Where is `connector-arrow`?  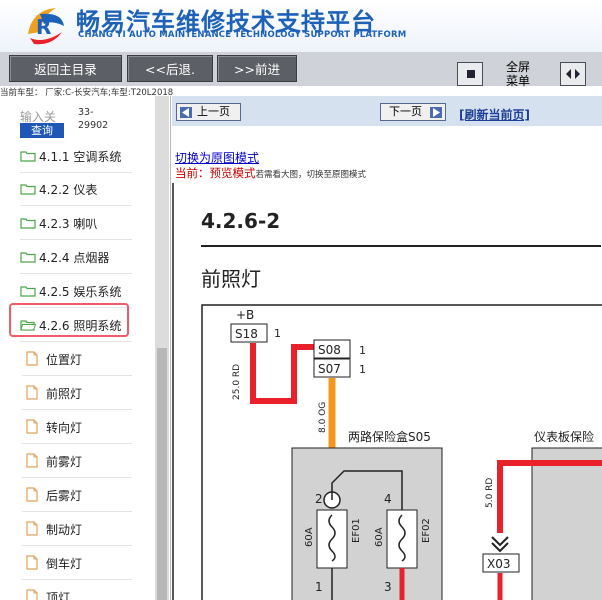
connector-arrow is located at coordinates (500, 541).